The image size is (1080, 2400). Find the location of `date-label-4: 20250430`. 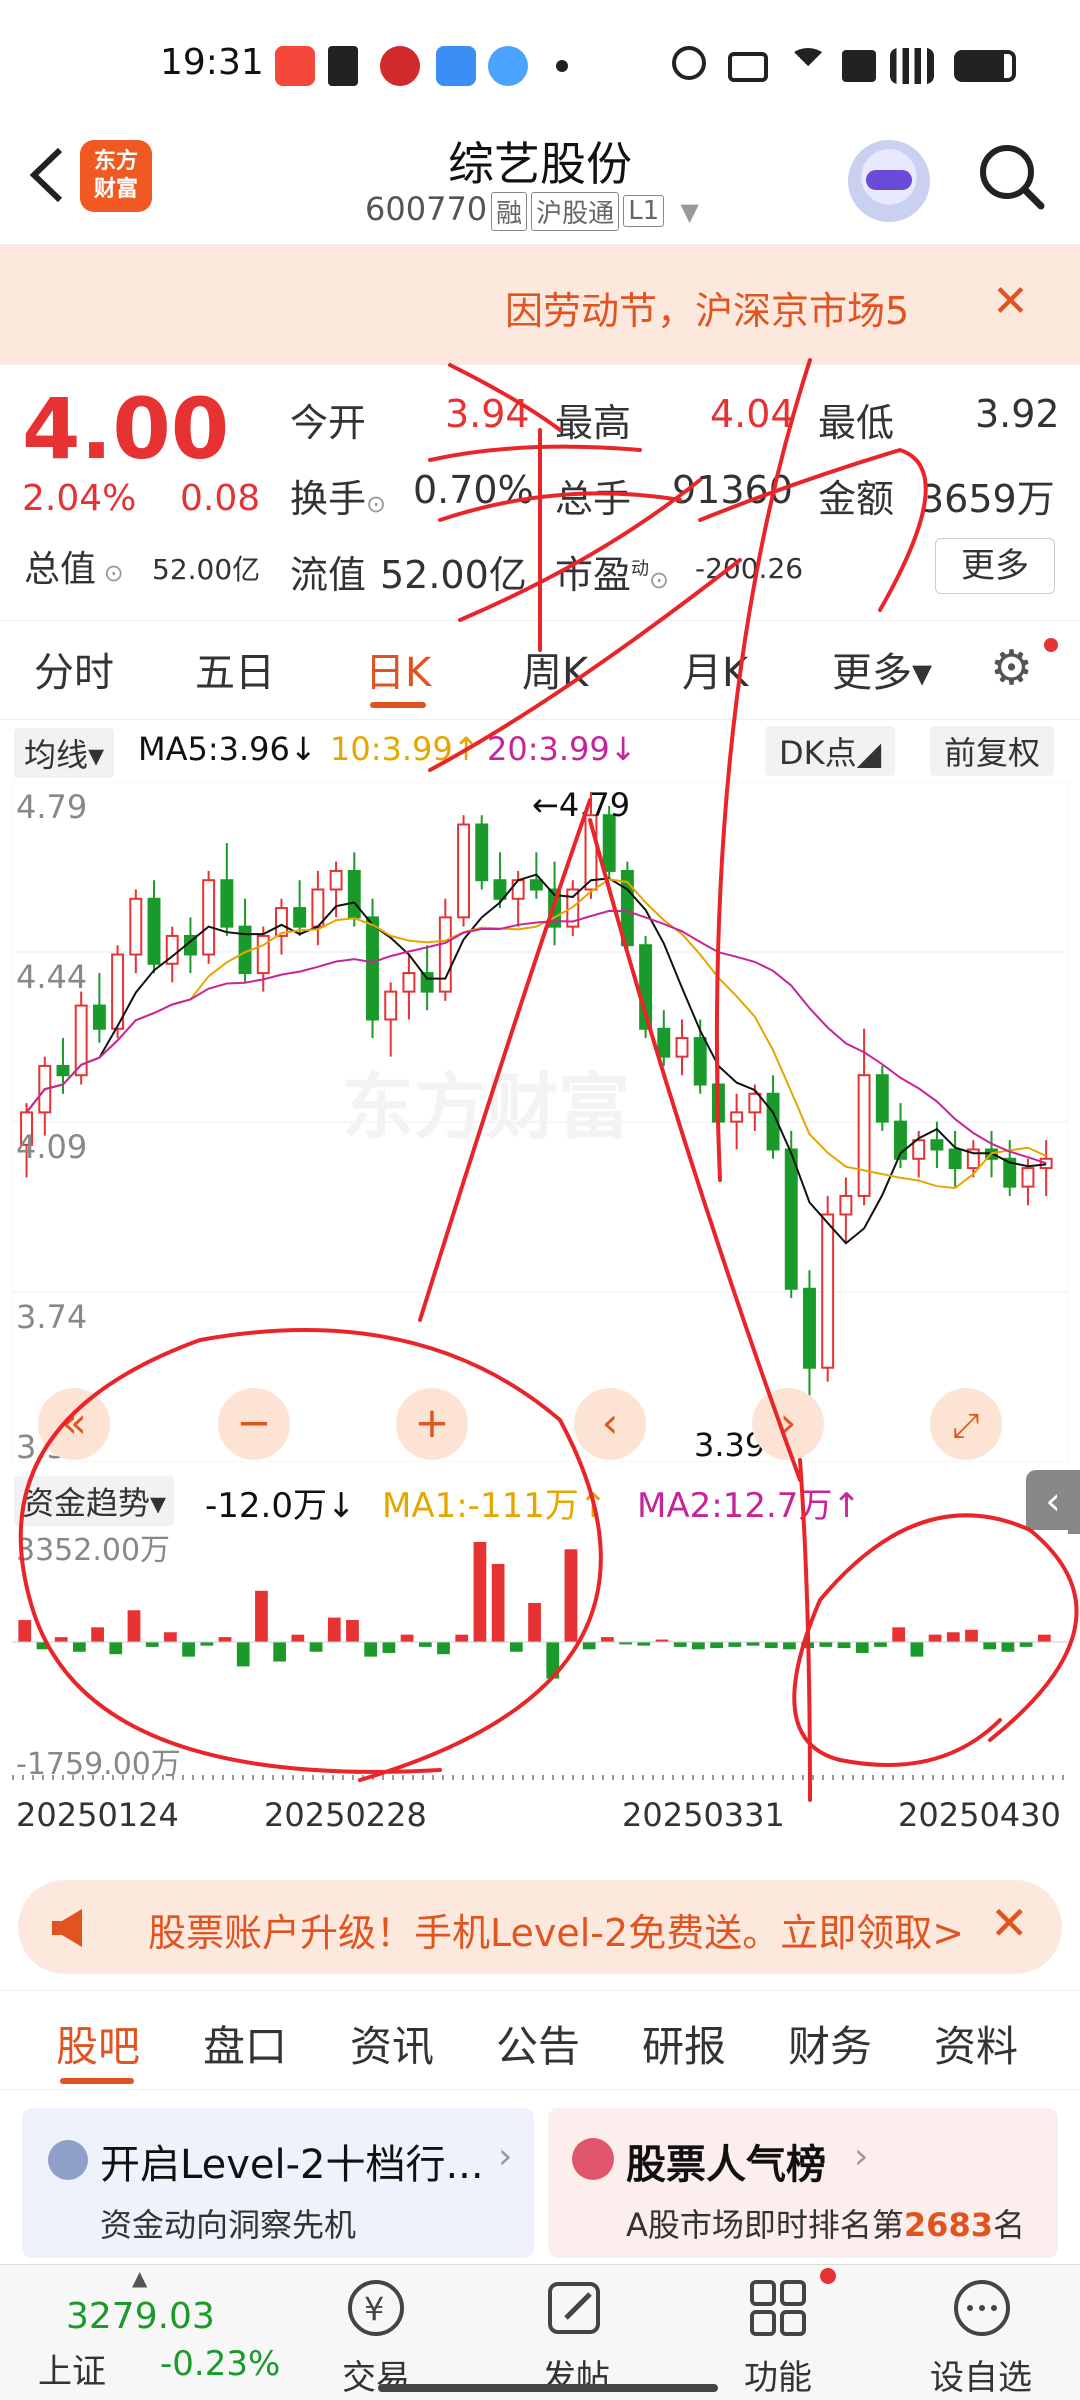

date-label-4: 20250430 is located at coordinates (979, 1815).